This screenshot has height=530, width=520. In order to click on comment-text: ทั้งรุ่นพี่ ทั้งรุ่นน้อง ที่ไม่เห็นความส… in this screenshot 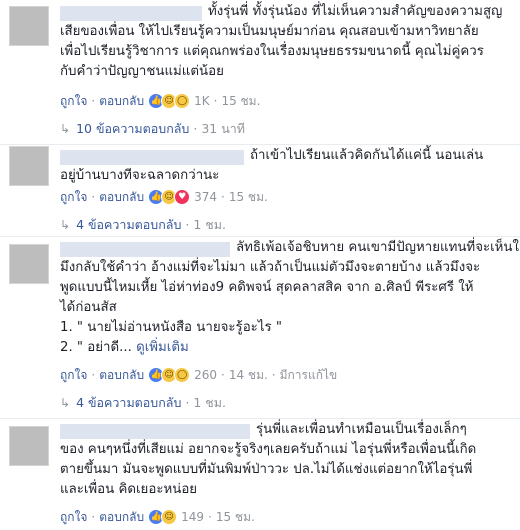, I will do `click(281, 41)`.